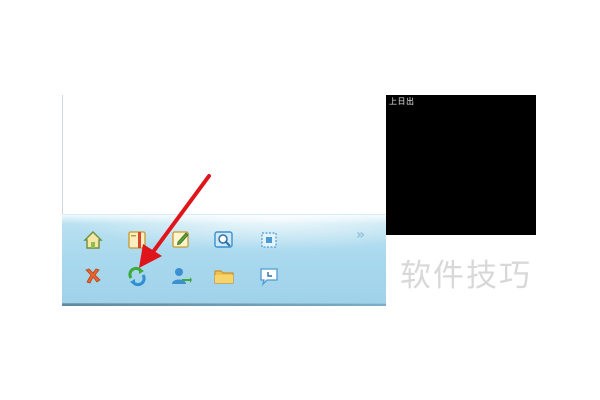 The image size is (600, 400). I want to click on edit-note-icon, so click(181, 239).